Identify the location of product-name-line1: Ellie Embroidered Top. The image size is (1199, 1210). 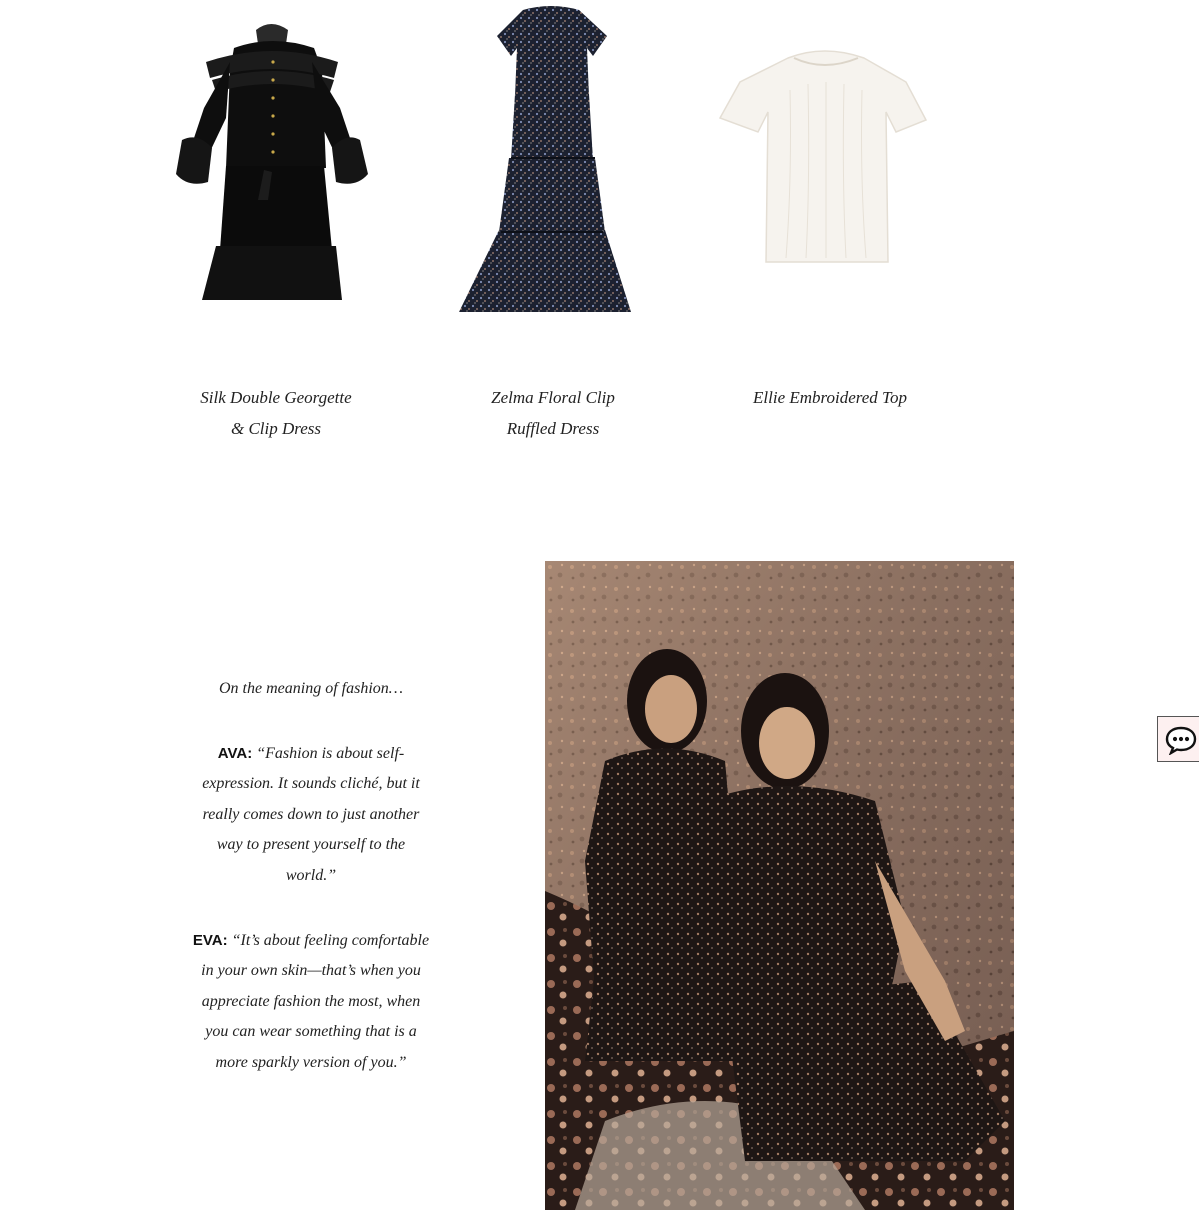
(830, 397).